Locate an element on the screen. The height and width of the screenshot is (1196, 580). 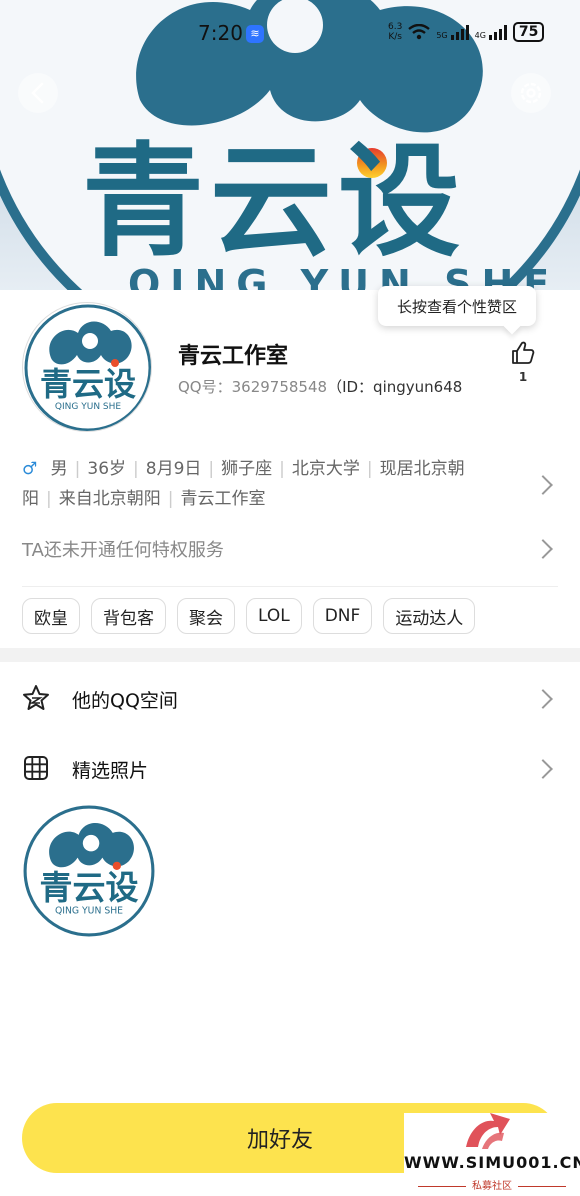
info-company: 青云工作室 is located at coordinates (223, 499).